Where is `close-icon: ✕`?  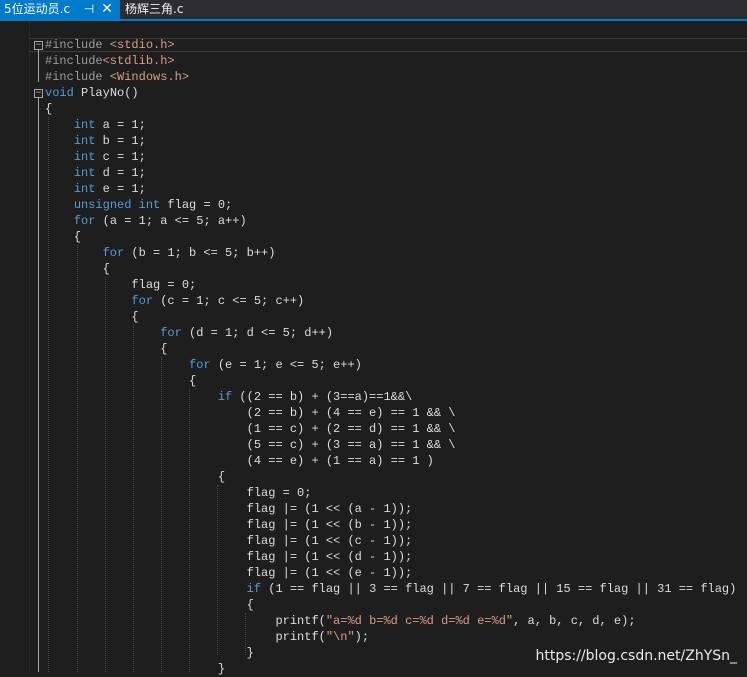 close-icon: ✕ is located at coordinates (107, 9).